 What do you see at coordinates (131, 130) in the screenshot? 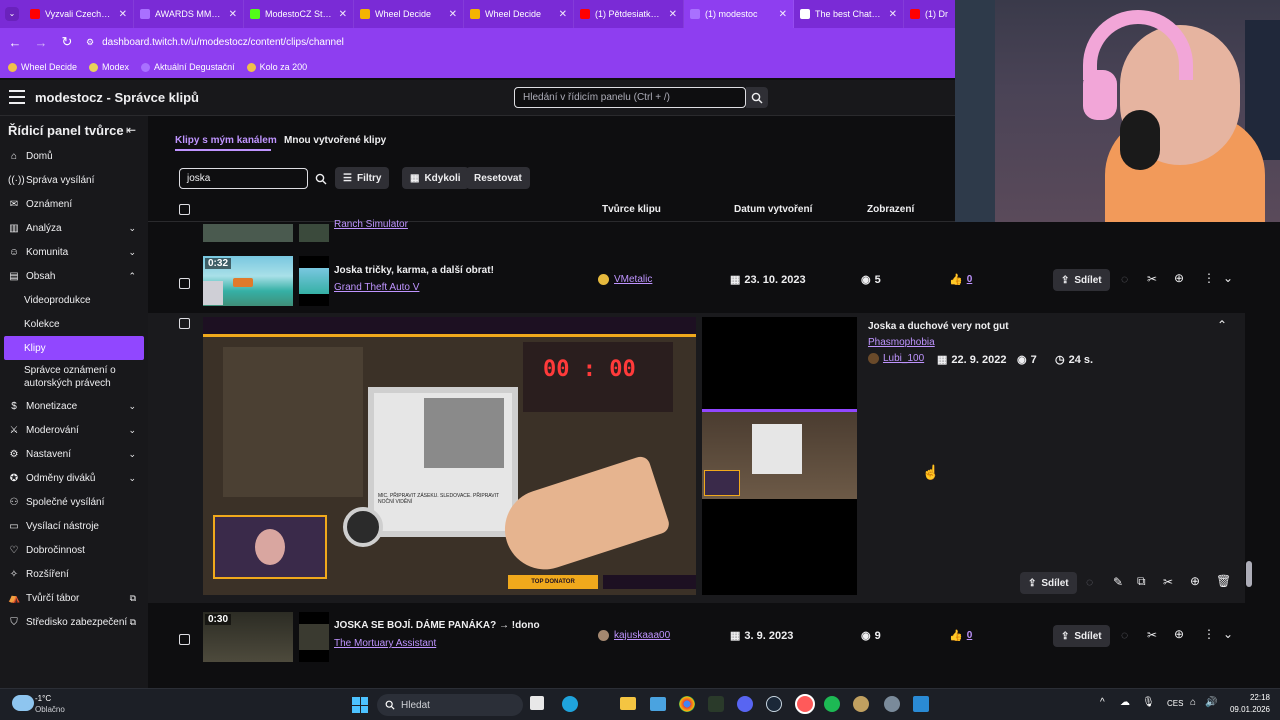
I see `collapse-sidebar-icon: ⇤` at bounding box center [131, 130].